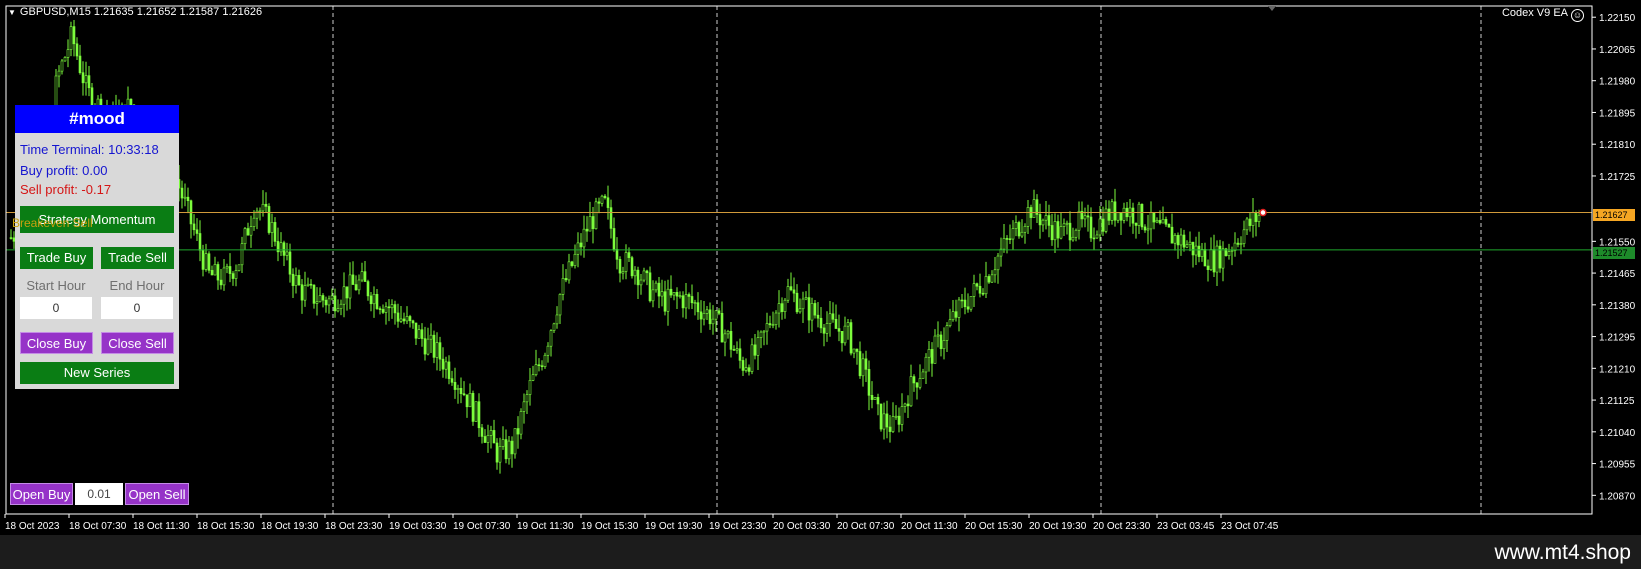  What do you see at coordinates (52, 223) in the screenshot?
I see `breakeven-sell-label: Breakeven Sell` at bounding box center [52, 223].